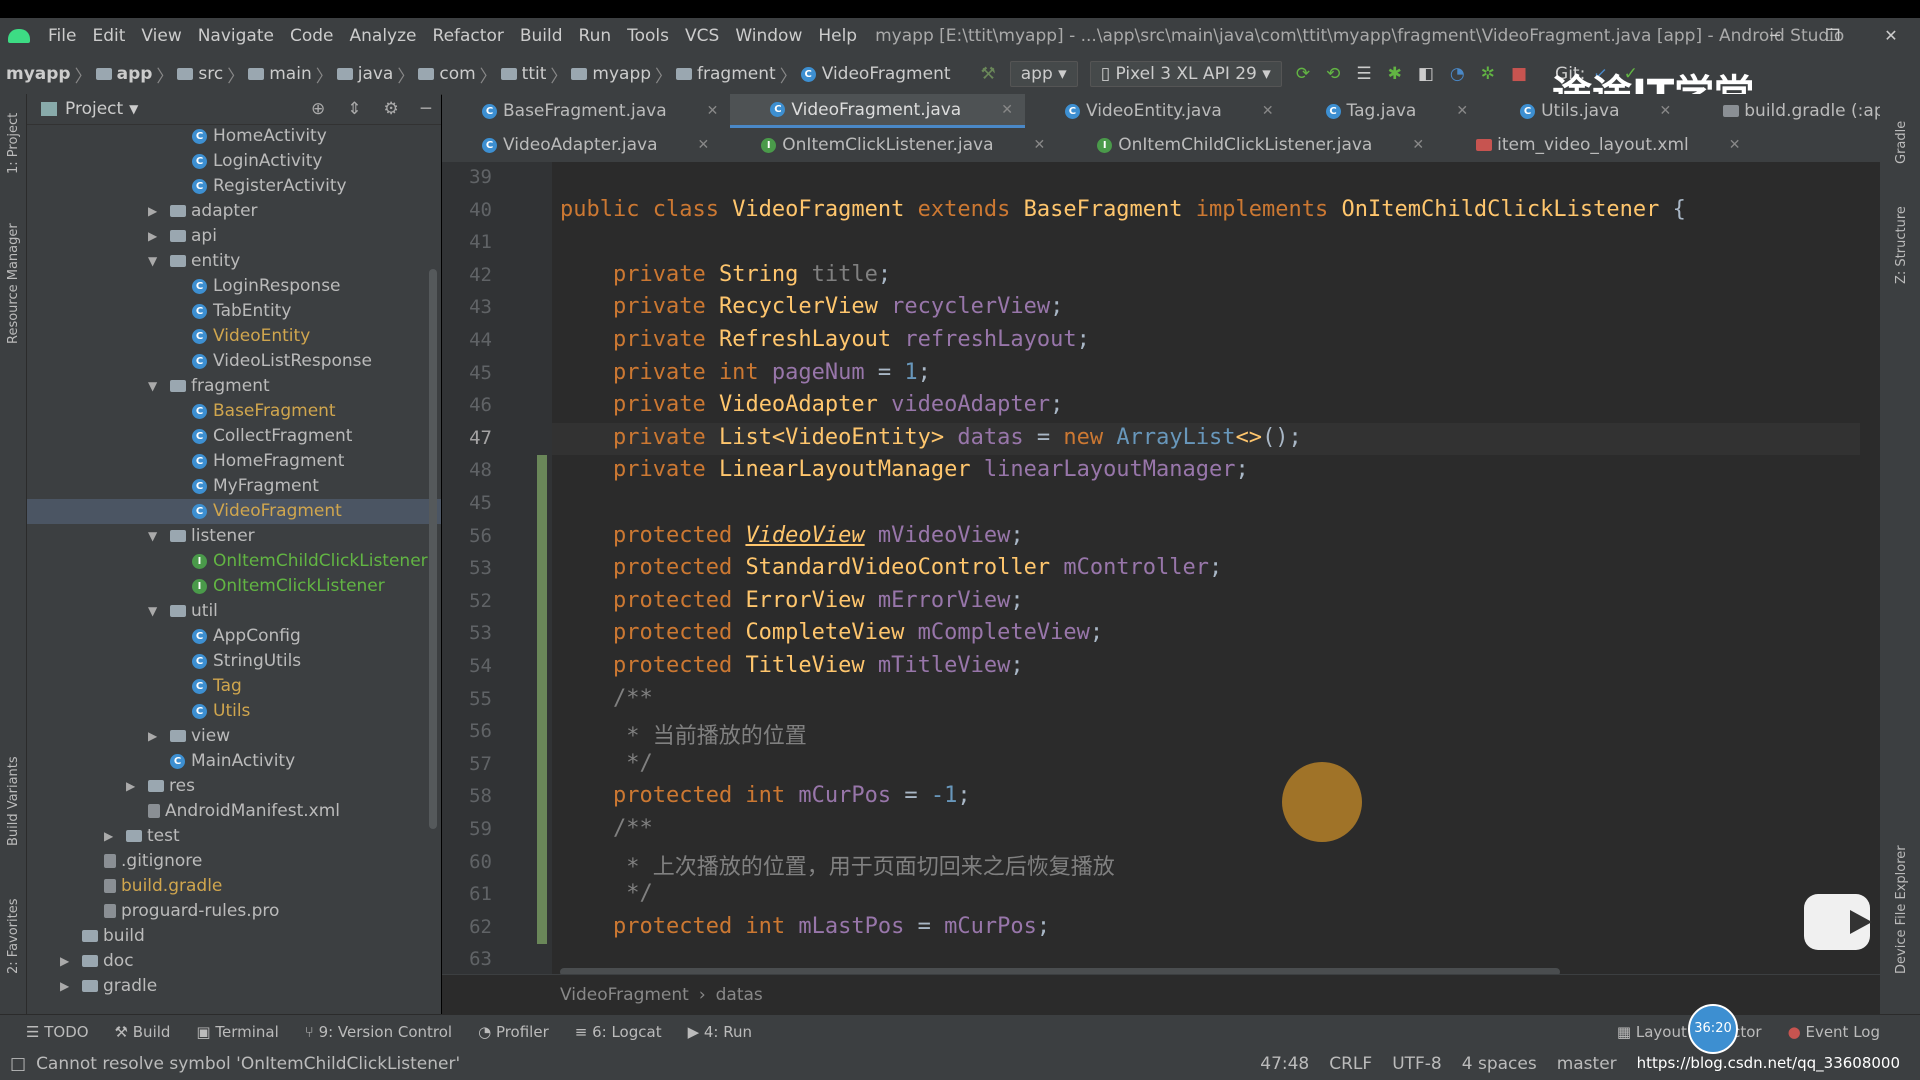 The image size is (1920, 1080). I want to click on logcat-tab: ≡ 6: Logcat, so click(618, 1032).